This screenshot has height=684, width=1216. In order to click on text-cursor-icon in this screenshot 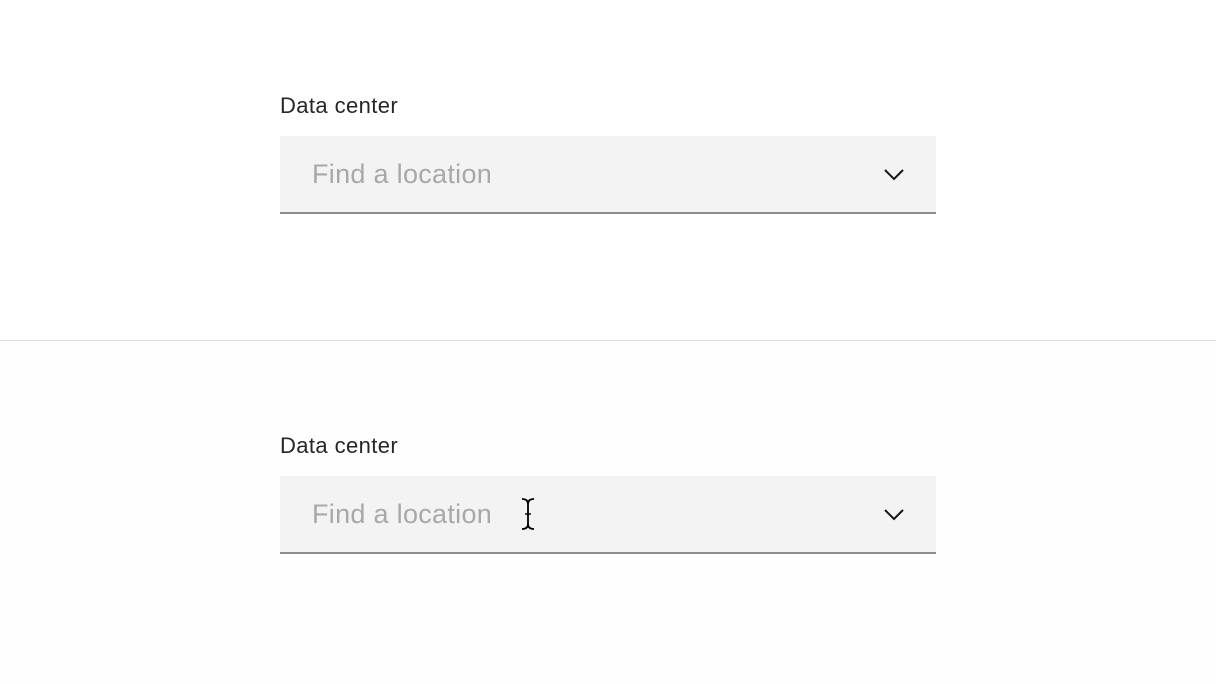, I will do `click(528, 514)`.